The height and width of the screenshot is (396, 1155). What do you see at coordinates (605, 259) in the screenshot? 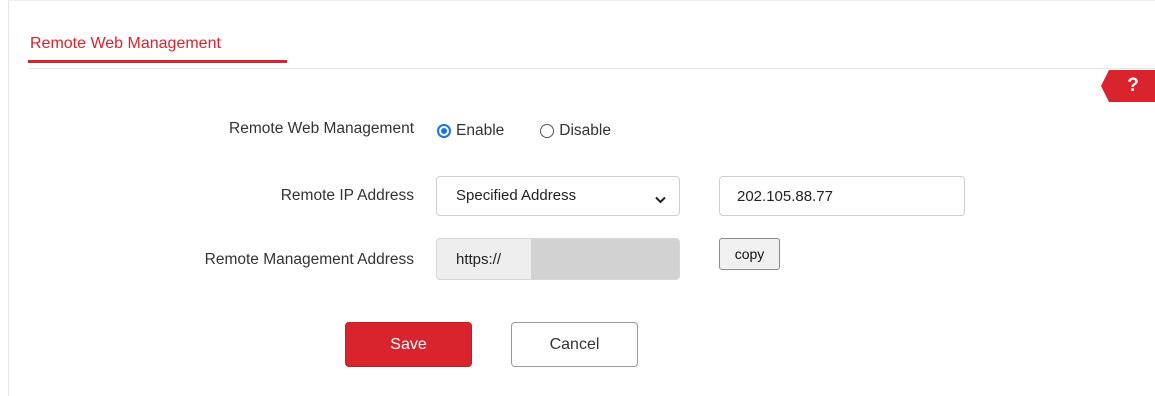
I see `redacted-address-bar` at bounding box center [605, 259].